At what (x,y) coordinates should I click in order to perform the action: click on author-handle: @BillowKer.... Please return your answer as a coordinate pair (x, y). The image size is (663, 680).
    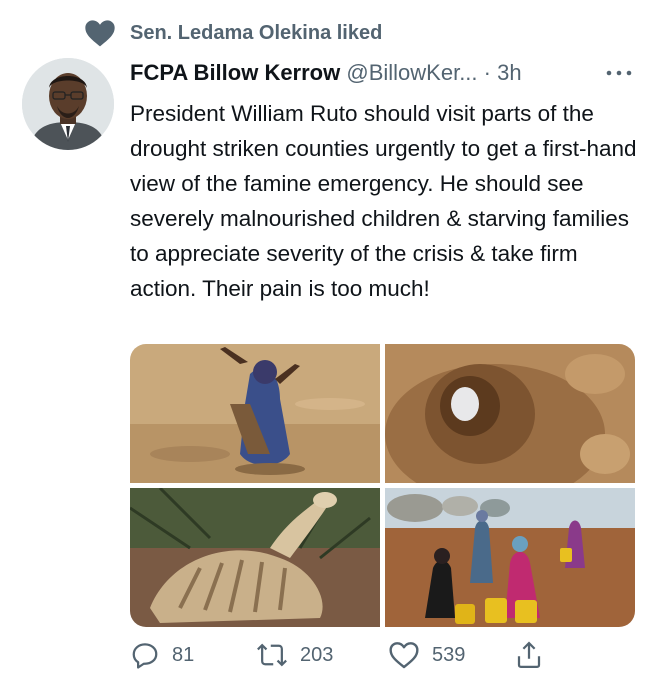
    Looking at the image, I should click on (411, 72).